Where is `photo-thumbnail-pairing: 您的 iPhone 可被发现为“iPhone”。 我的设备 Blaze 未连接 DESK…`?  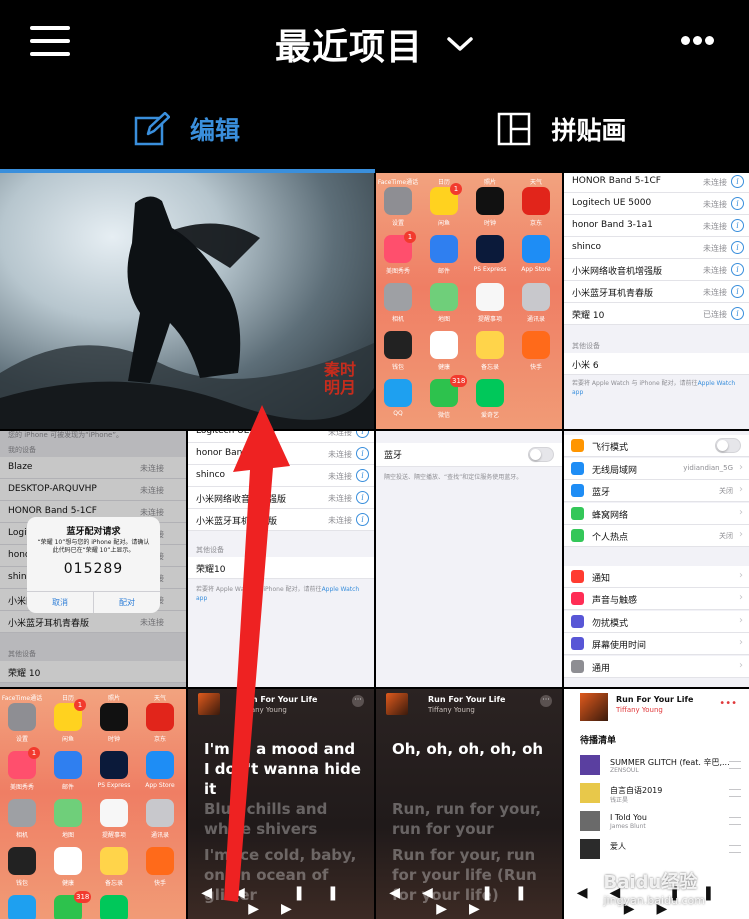 photo-thumbnail-pairing: 您的 iPhone 可被发现为“iPhone”。 我的设备 Blaze 未连接 DESK… is located at coordinates (93, 559).